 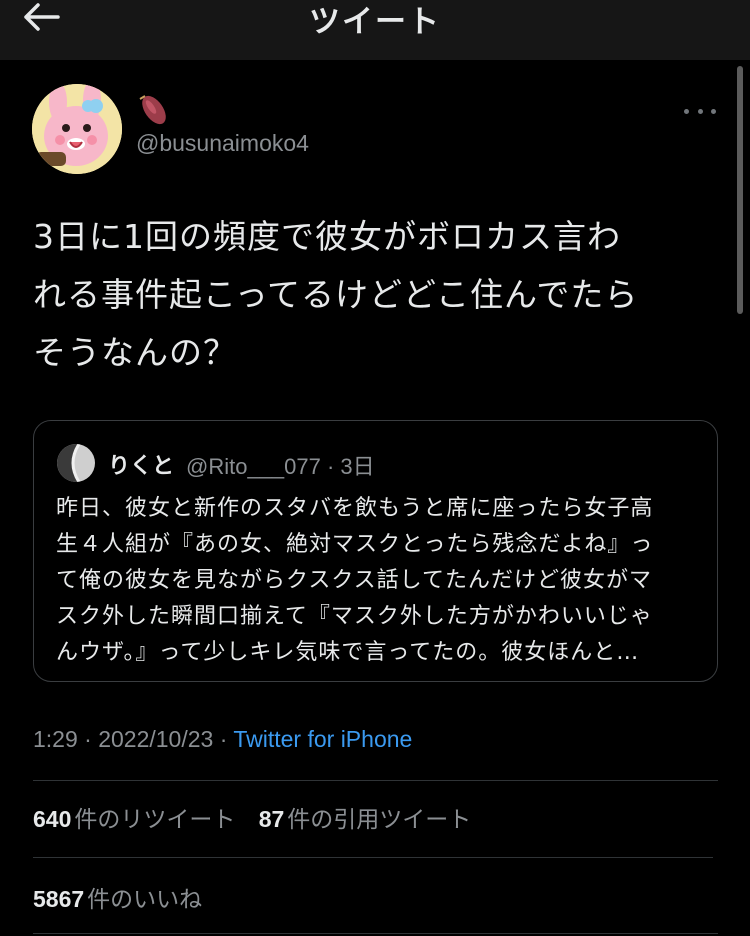 I want to click on tweet-text-line: そうなんの？, so click(x=135, y=352).